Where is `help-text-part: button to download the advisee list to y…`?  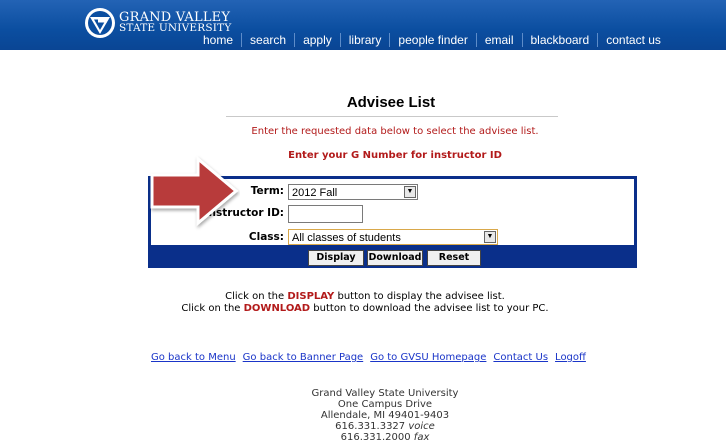
help-text-part: button to download the advisee list to y… is located at coordinates (429, 308).